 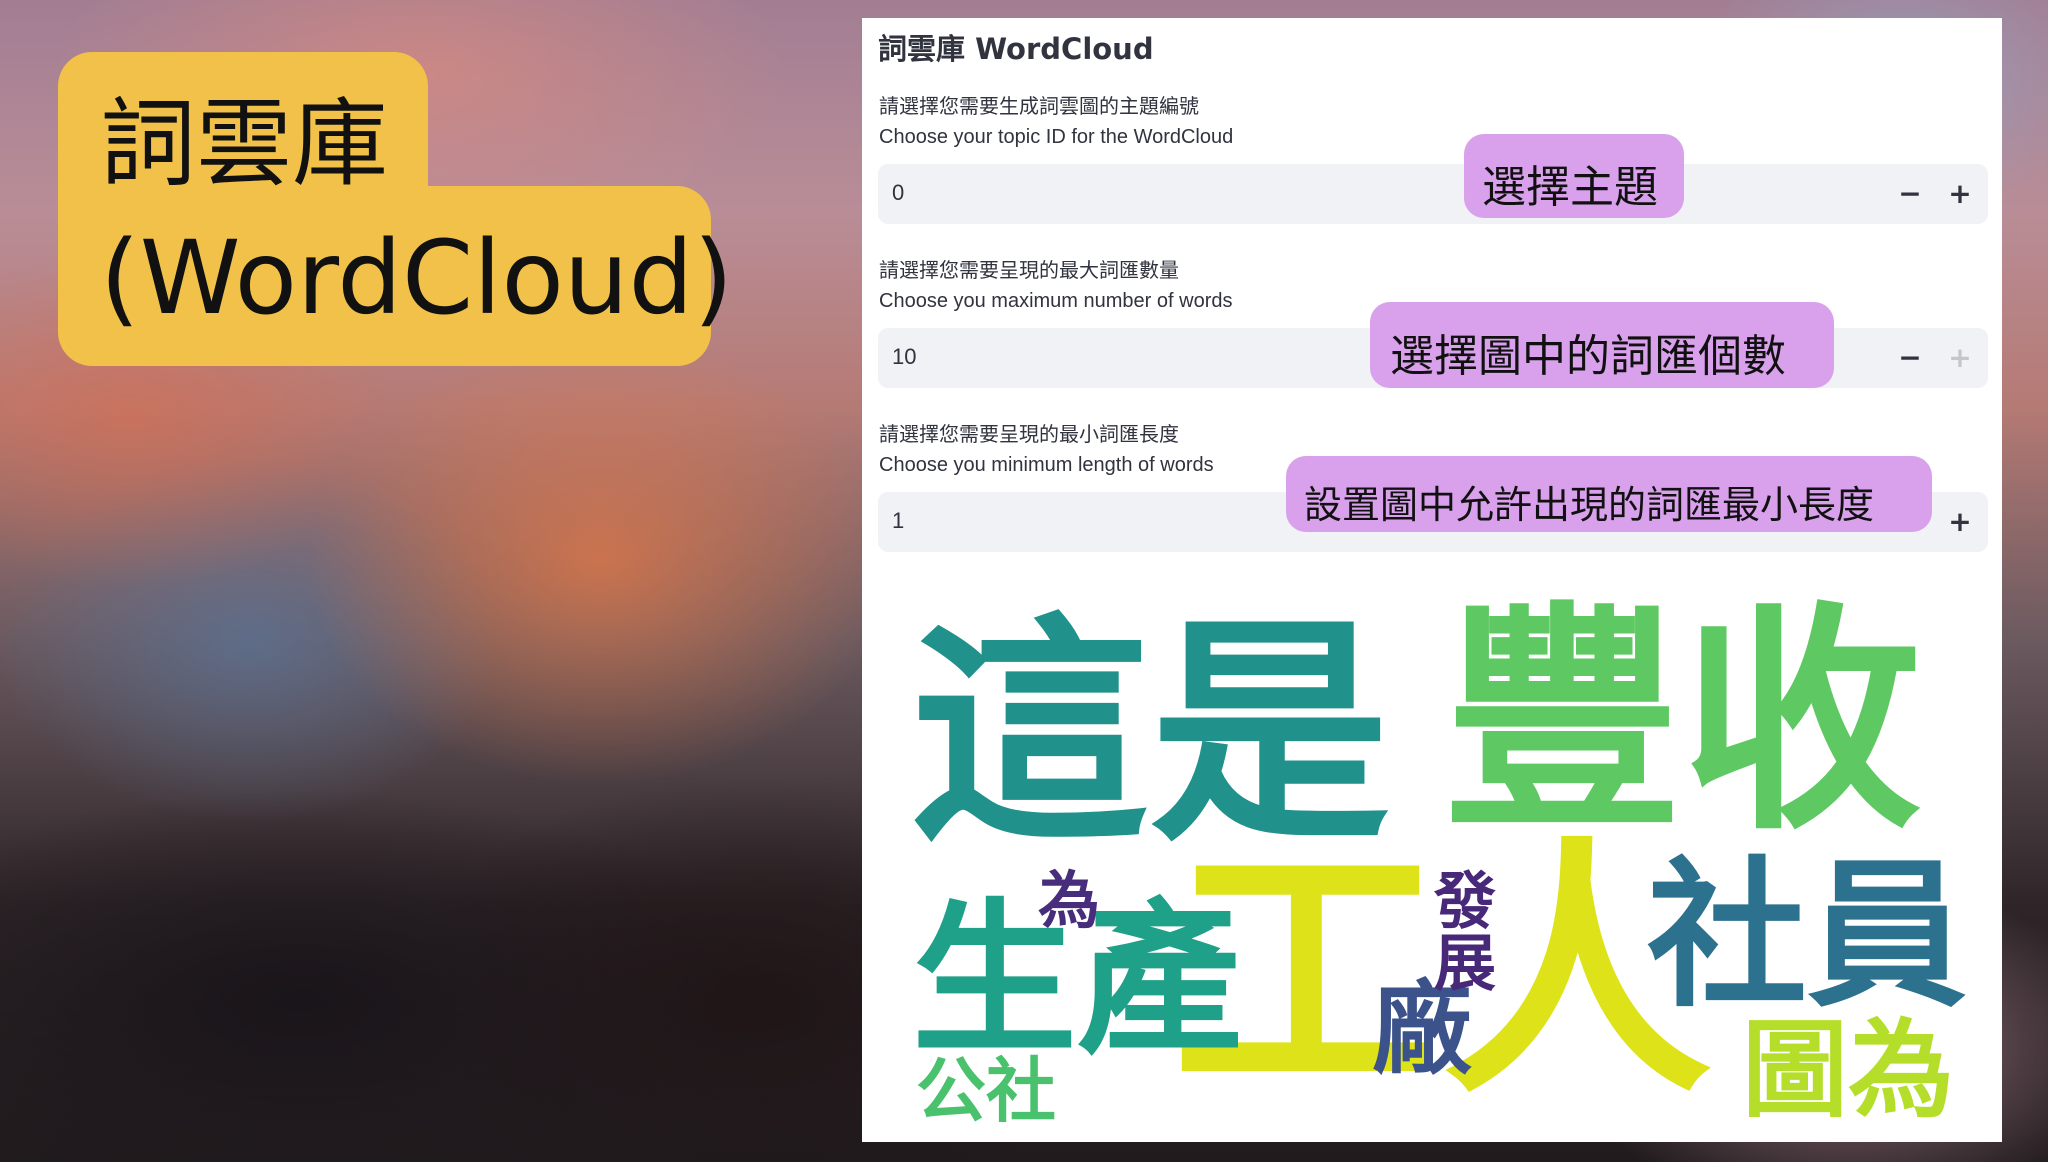 I want to click on topic-decrement-button: −, so click(x=1910, y=194).